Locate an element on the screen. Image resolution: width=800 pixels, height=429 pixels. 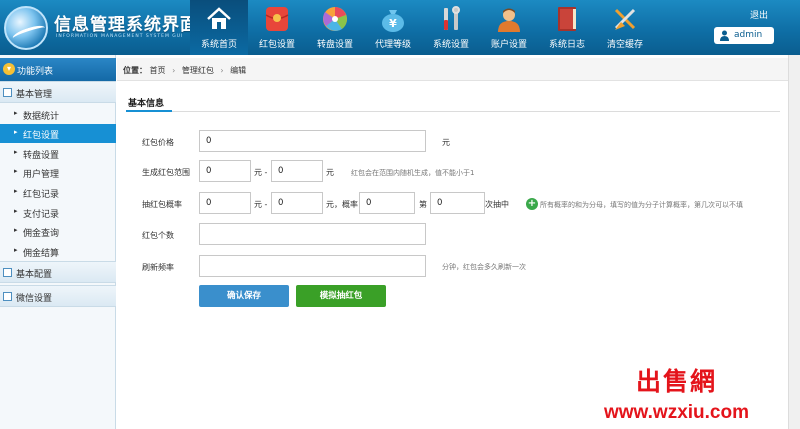
nav-label: 红包设置 is located at coordinates (276, 45).